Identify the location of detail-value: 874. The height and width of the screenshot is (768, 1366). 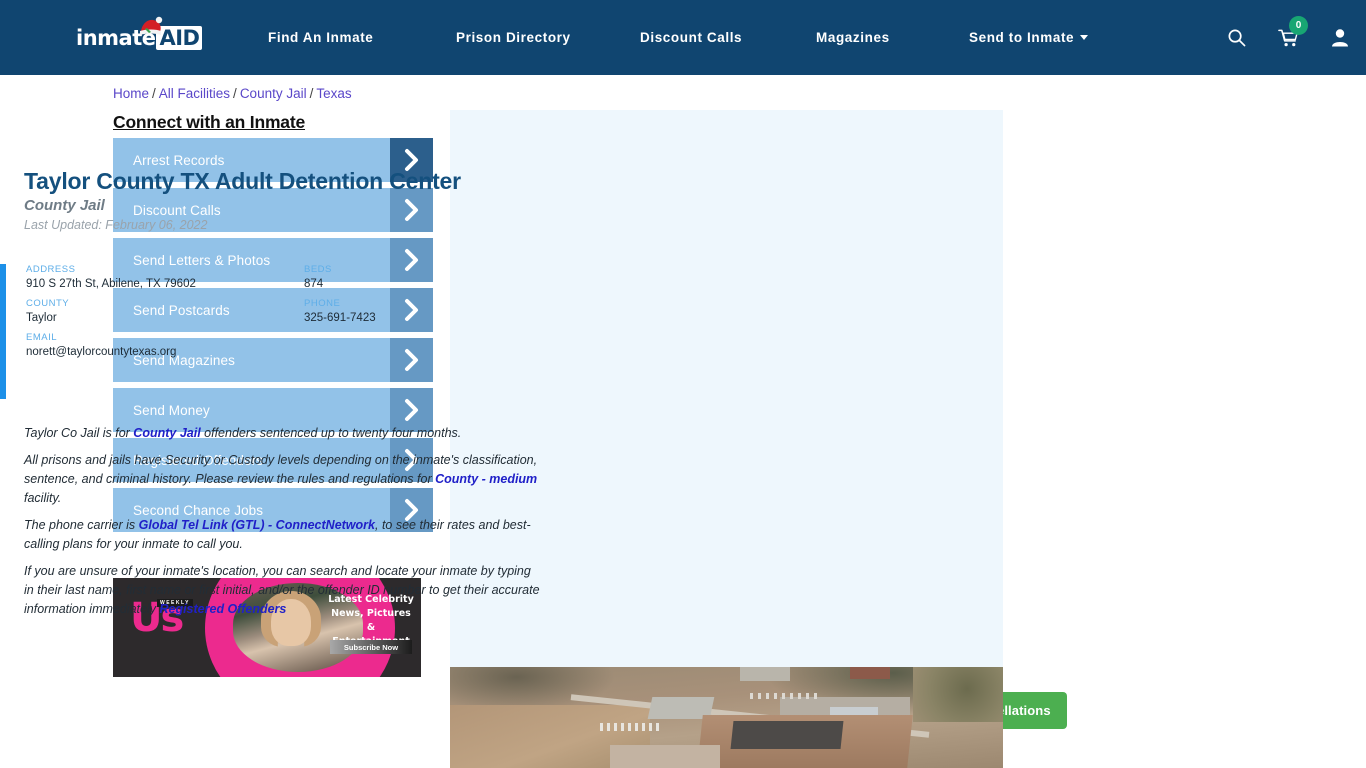
(314, 284).